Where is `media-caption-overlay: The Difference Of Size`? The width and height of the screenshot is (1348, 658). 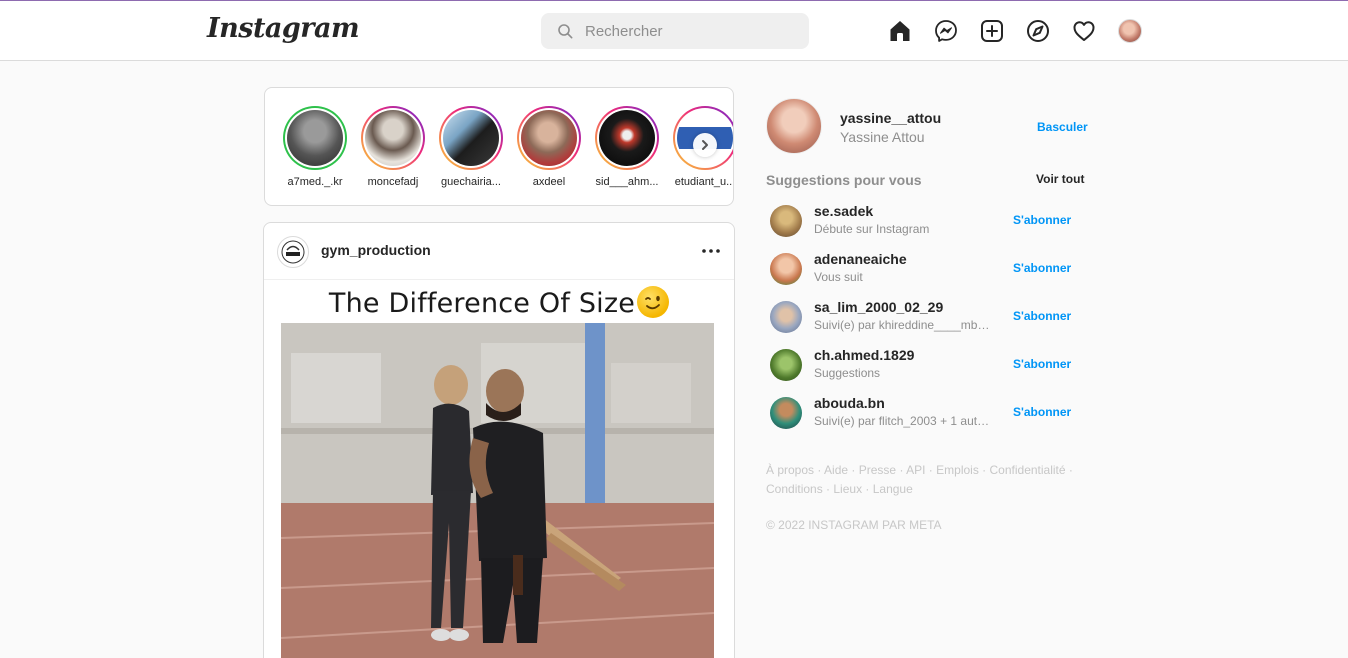
media-caption-overlay: The Difference Of Size is located at coordinates (499, 302).